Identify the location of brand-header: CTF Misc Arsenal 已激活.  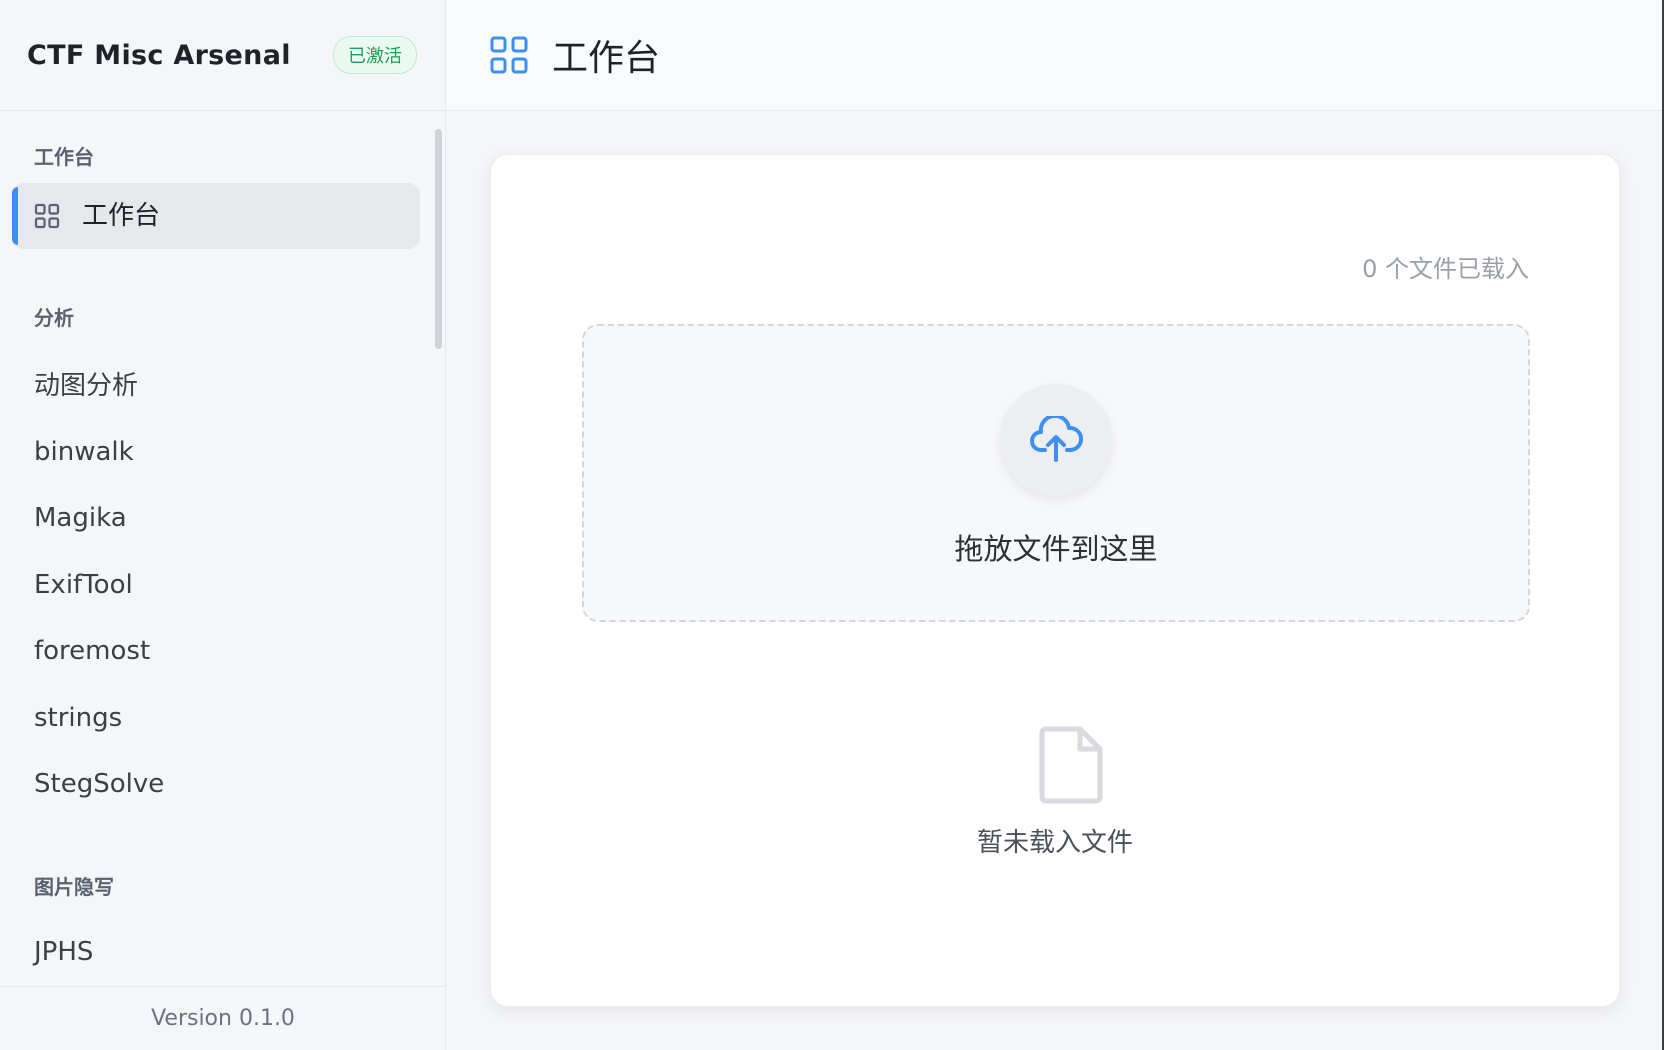
(222, 55).